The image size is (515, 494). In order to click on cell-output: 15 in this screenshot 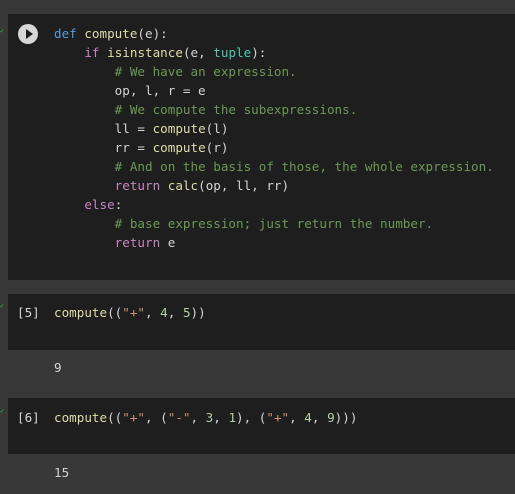, I will do `click(62, 472)`.